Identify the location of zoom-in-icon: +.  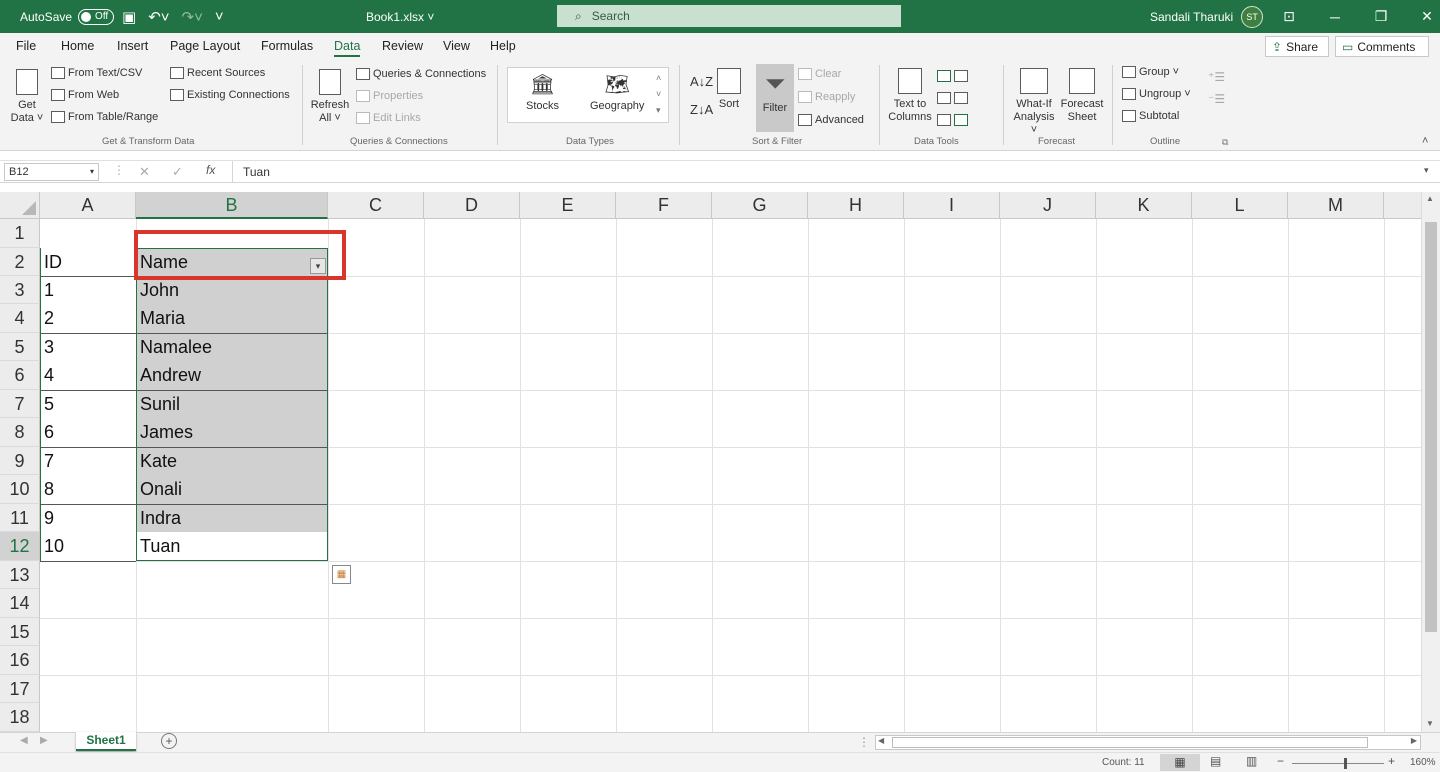
(1391, 761).